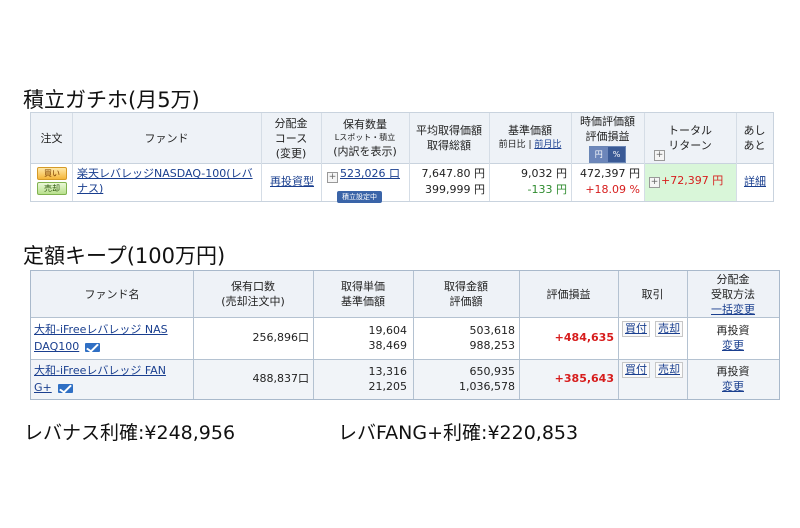  What do you see at coordinates (547, 145) in the screenshot?
I see `prev-month-link: 前月比` at bounding box center [547, 145].